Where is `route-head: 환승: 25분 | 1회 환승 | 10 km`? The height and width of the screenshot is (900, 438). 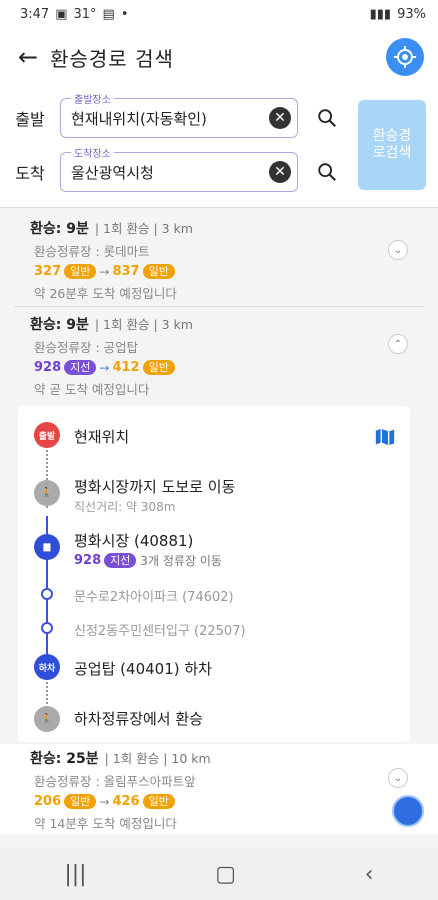
route-head: 환승: 25분 | 1회 환승 | 10 km is located at coordinates (219, 756).